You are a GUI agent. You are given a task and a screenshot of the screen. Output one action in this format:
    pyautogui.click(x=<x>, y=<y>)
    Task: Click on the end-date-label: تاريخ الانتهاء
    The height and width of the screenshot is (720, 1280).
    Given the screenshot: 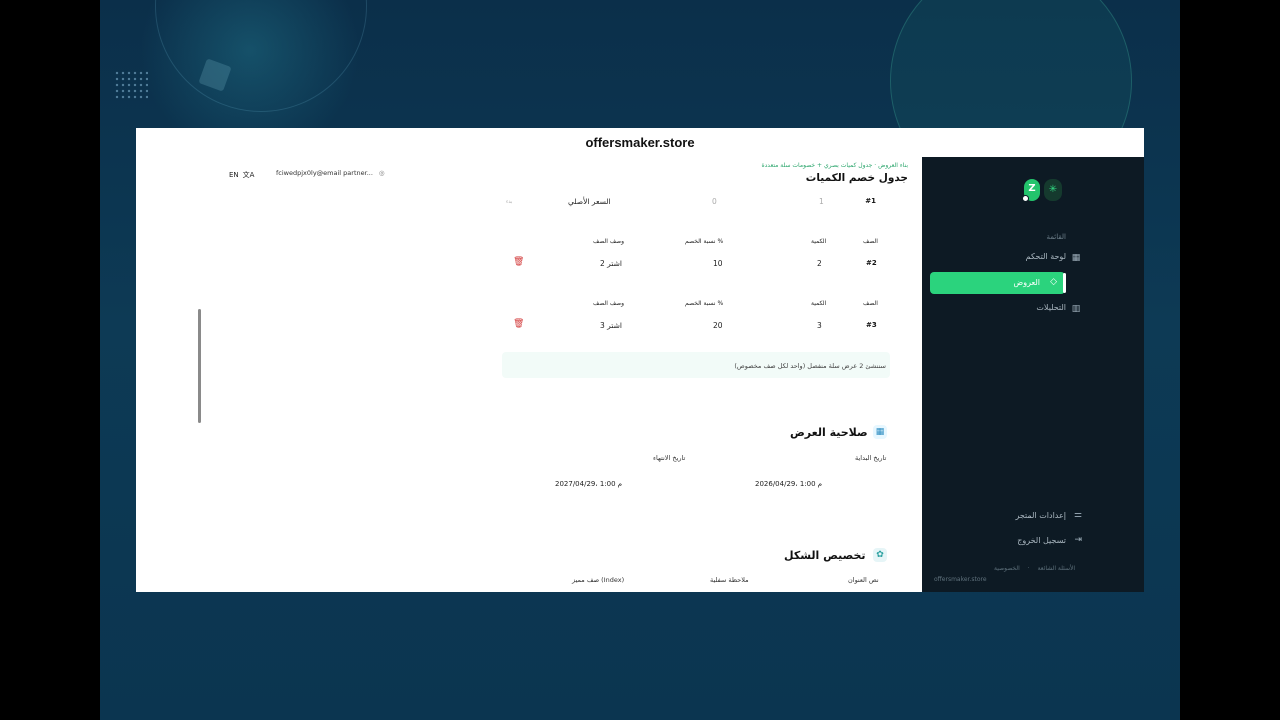 What is the action you would take?
    pyautogui.click(x=669, y=458)
    